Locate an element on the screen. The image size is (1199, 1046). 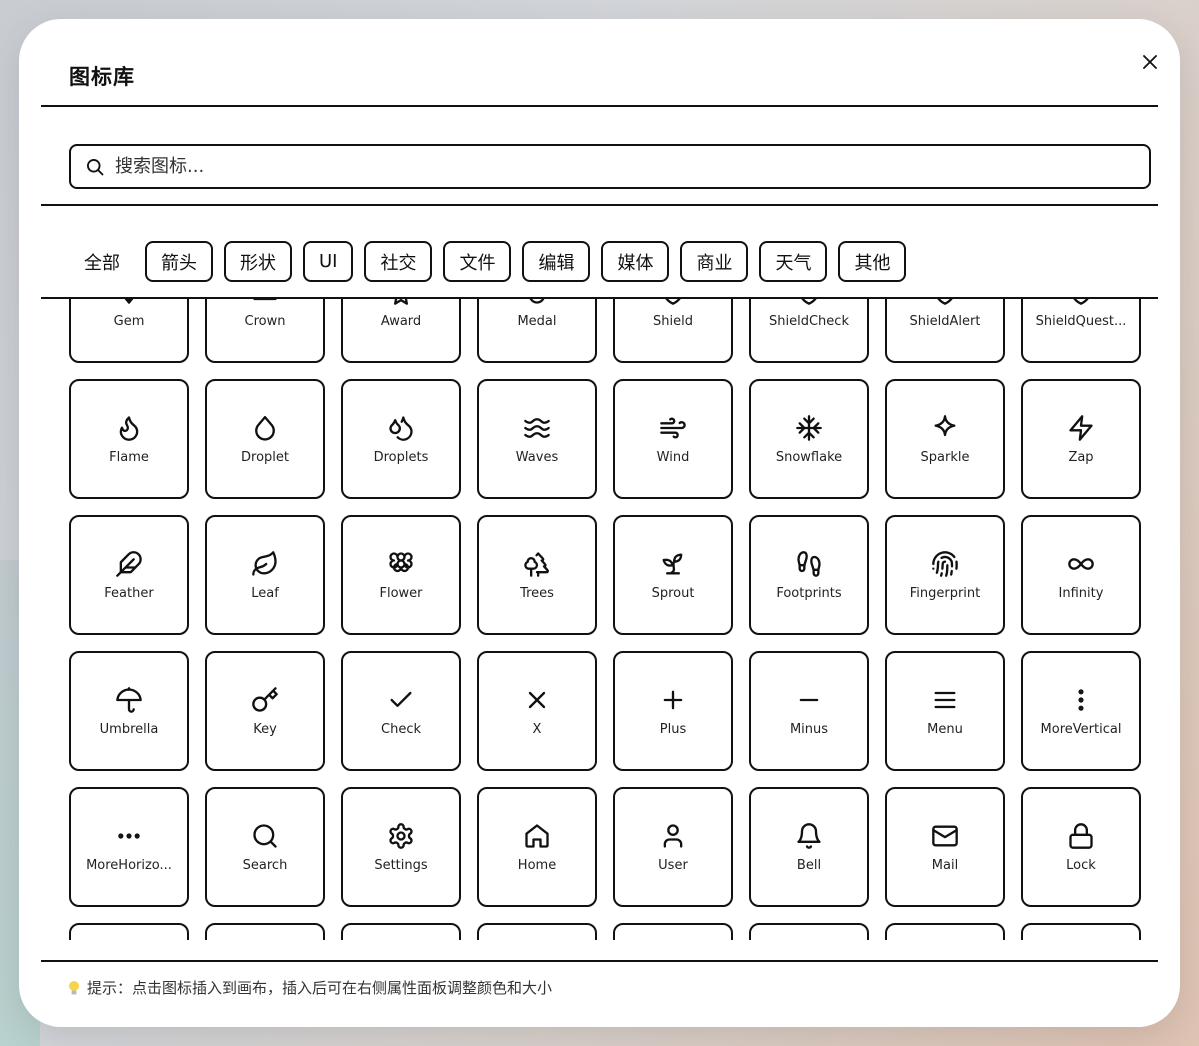
icon-tile-label: Sparkle is located at coordinates (945, 457).